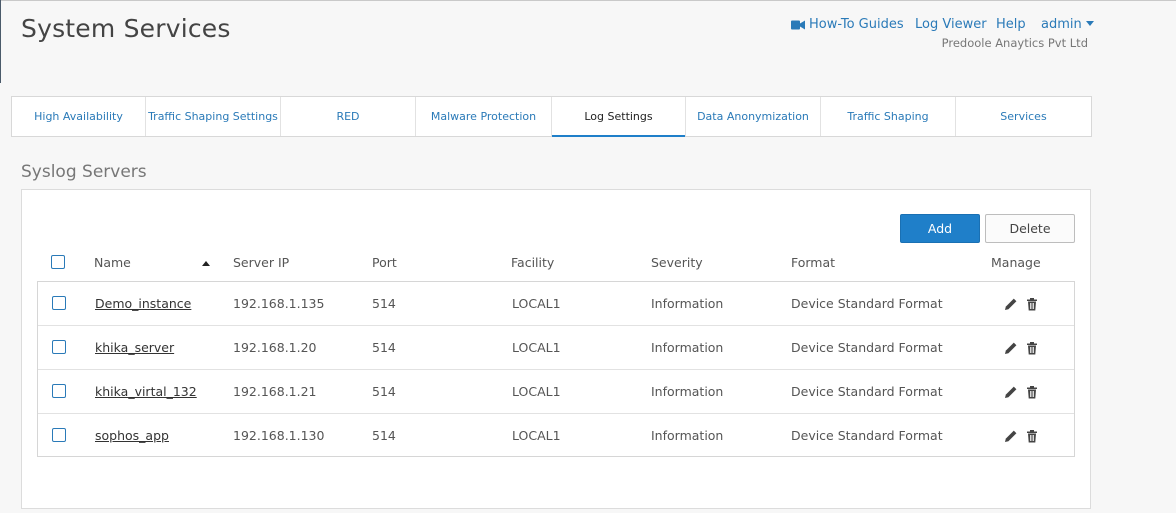  What do you see at coordinates (1011, 24) in the screenshot?
I see `help-link: Help` at bounding box center [1011, 24].